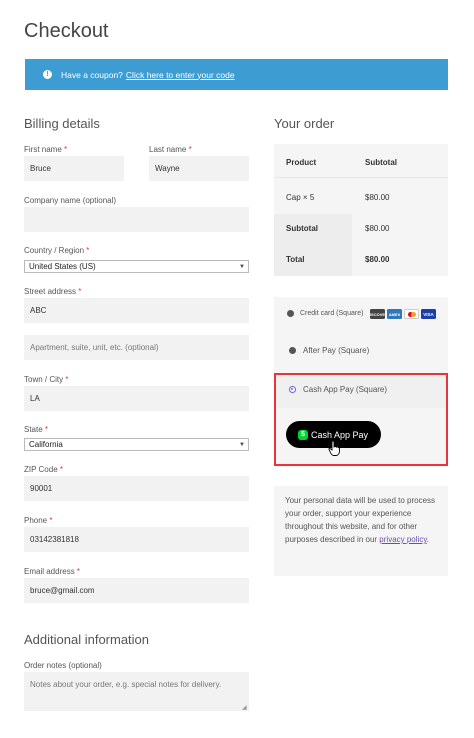 This screenshot has height=738, width=474. I want to click on email-input: bruce@gmail.com, so click(136, 590).